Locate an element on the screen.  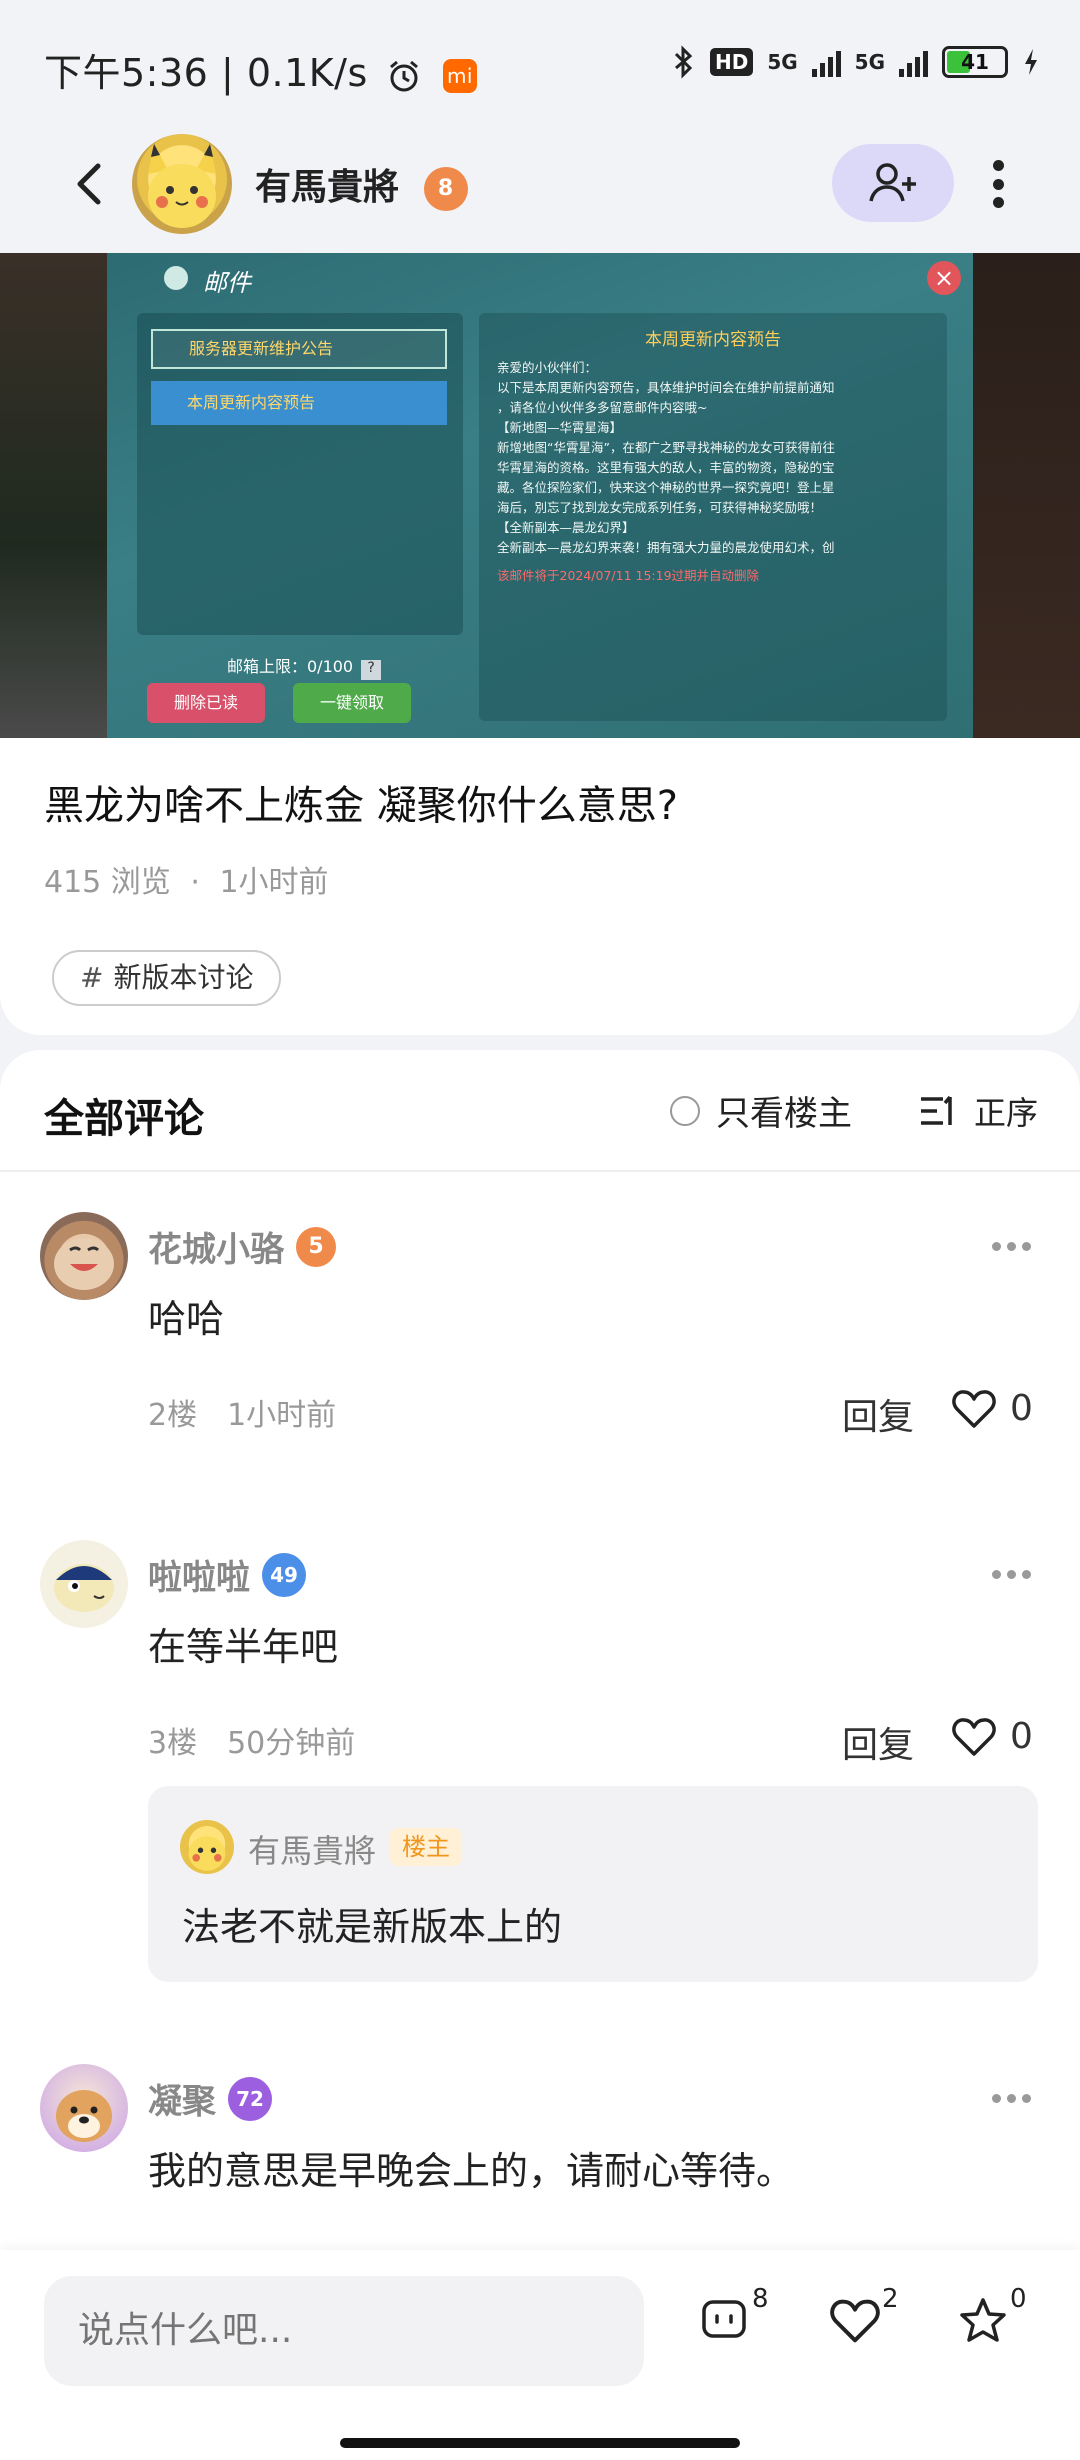
comment-meta: 3楼 50分钟前 is located at coordinates (251, 1740).